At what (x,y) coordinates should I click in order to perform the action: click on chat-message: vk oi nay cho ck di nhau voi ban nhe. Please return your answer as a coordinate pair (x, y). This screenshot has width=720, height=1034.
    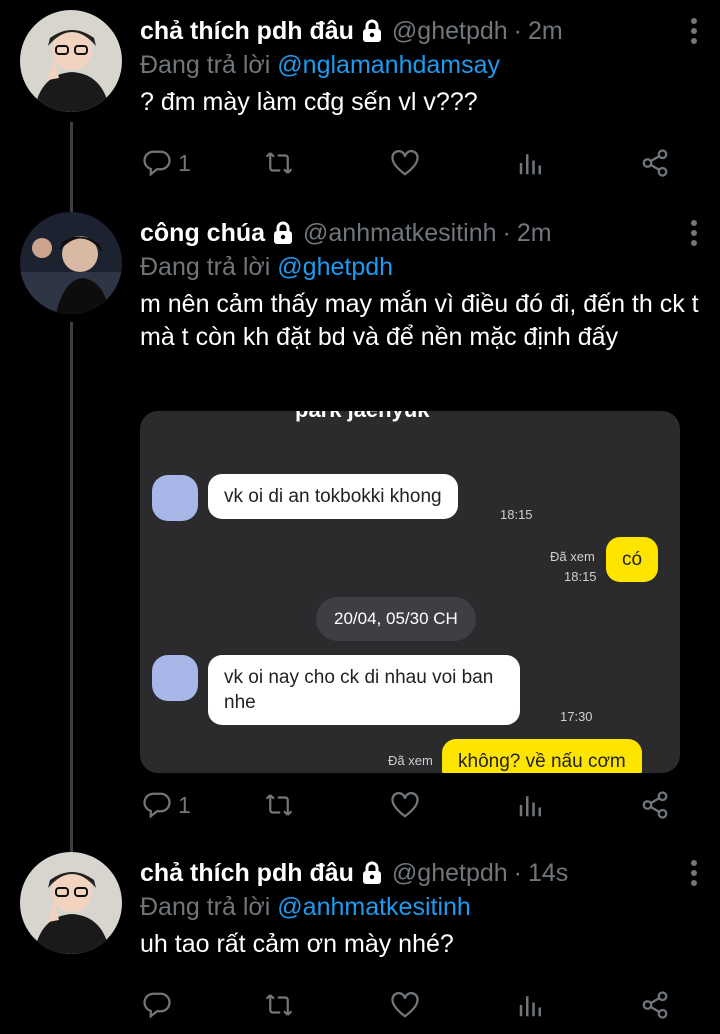
    Looking at the image, I should click on (364, 690).